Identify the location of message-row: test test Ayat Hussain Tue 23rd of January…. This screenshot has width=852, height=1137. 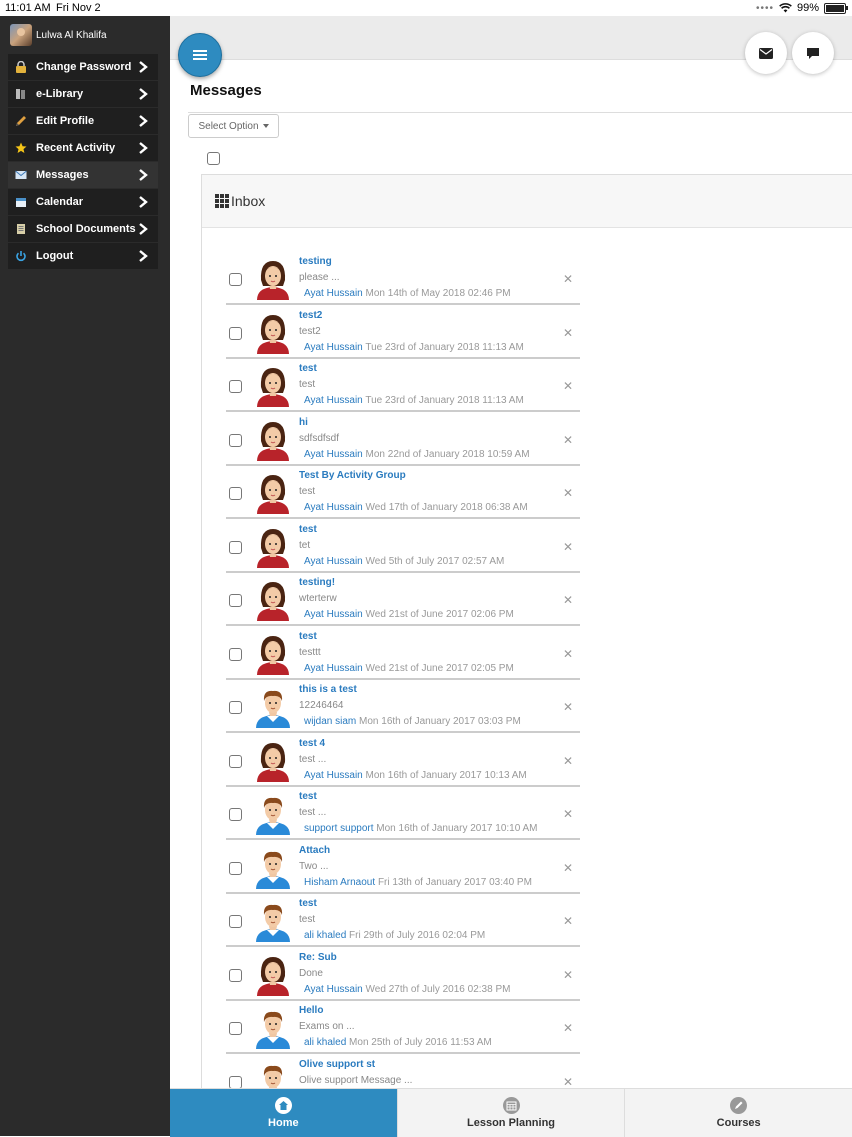
(403, 385).